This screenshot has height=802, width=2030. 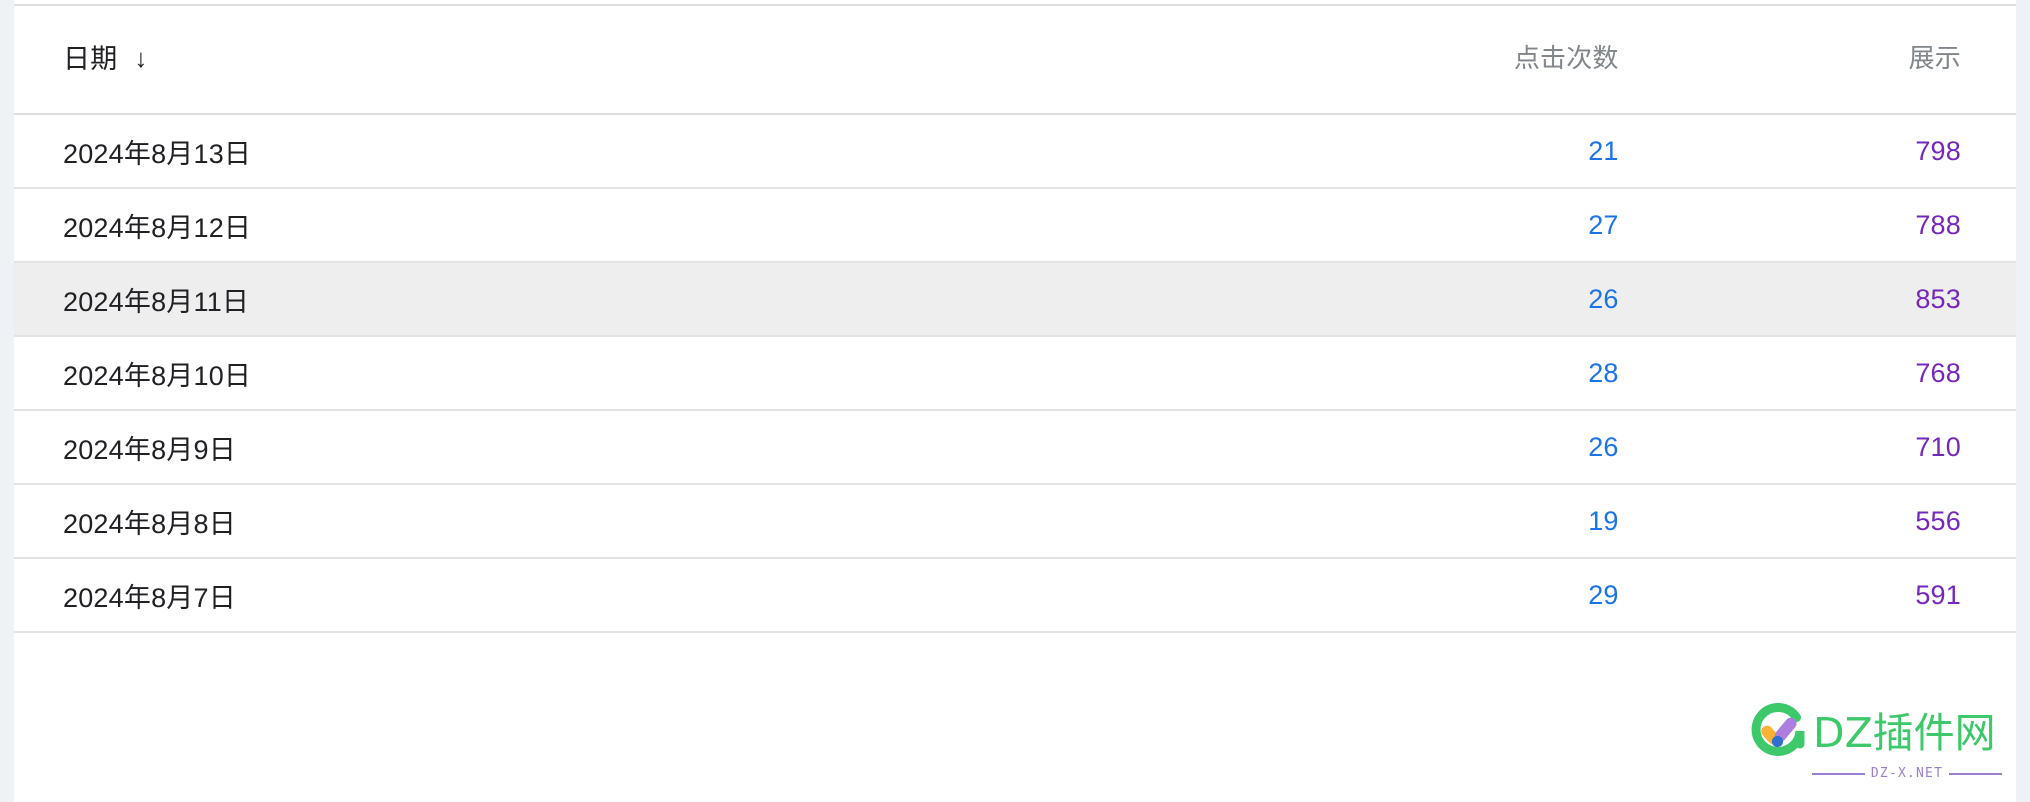 I want to click on cell-clicks: 27, so click(x=1395, y=225).